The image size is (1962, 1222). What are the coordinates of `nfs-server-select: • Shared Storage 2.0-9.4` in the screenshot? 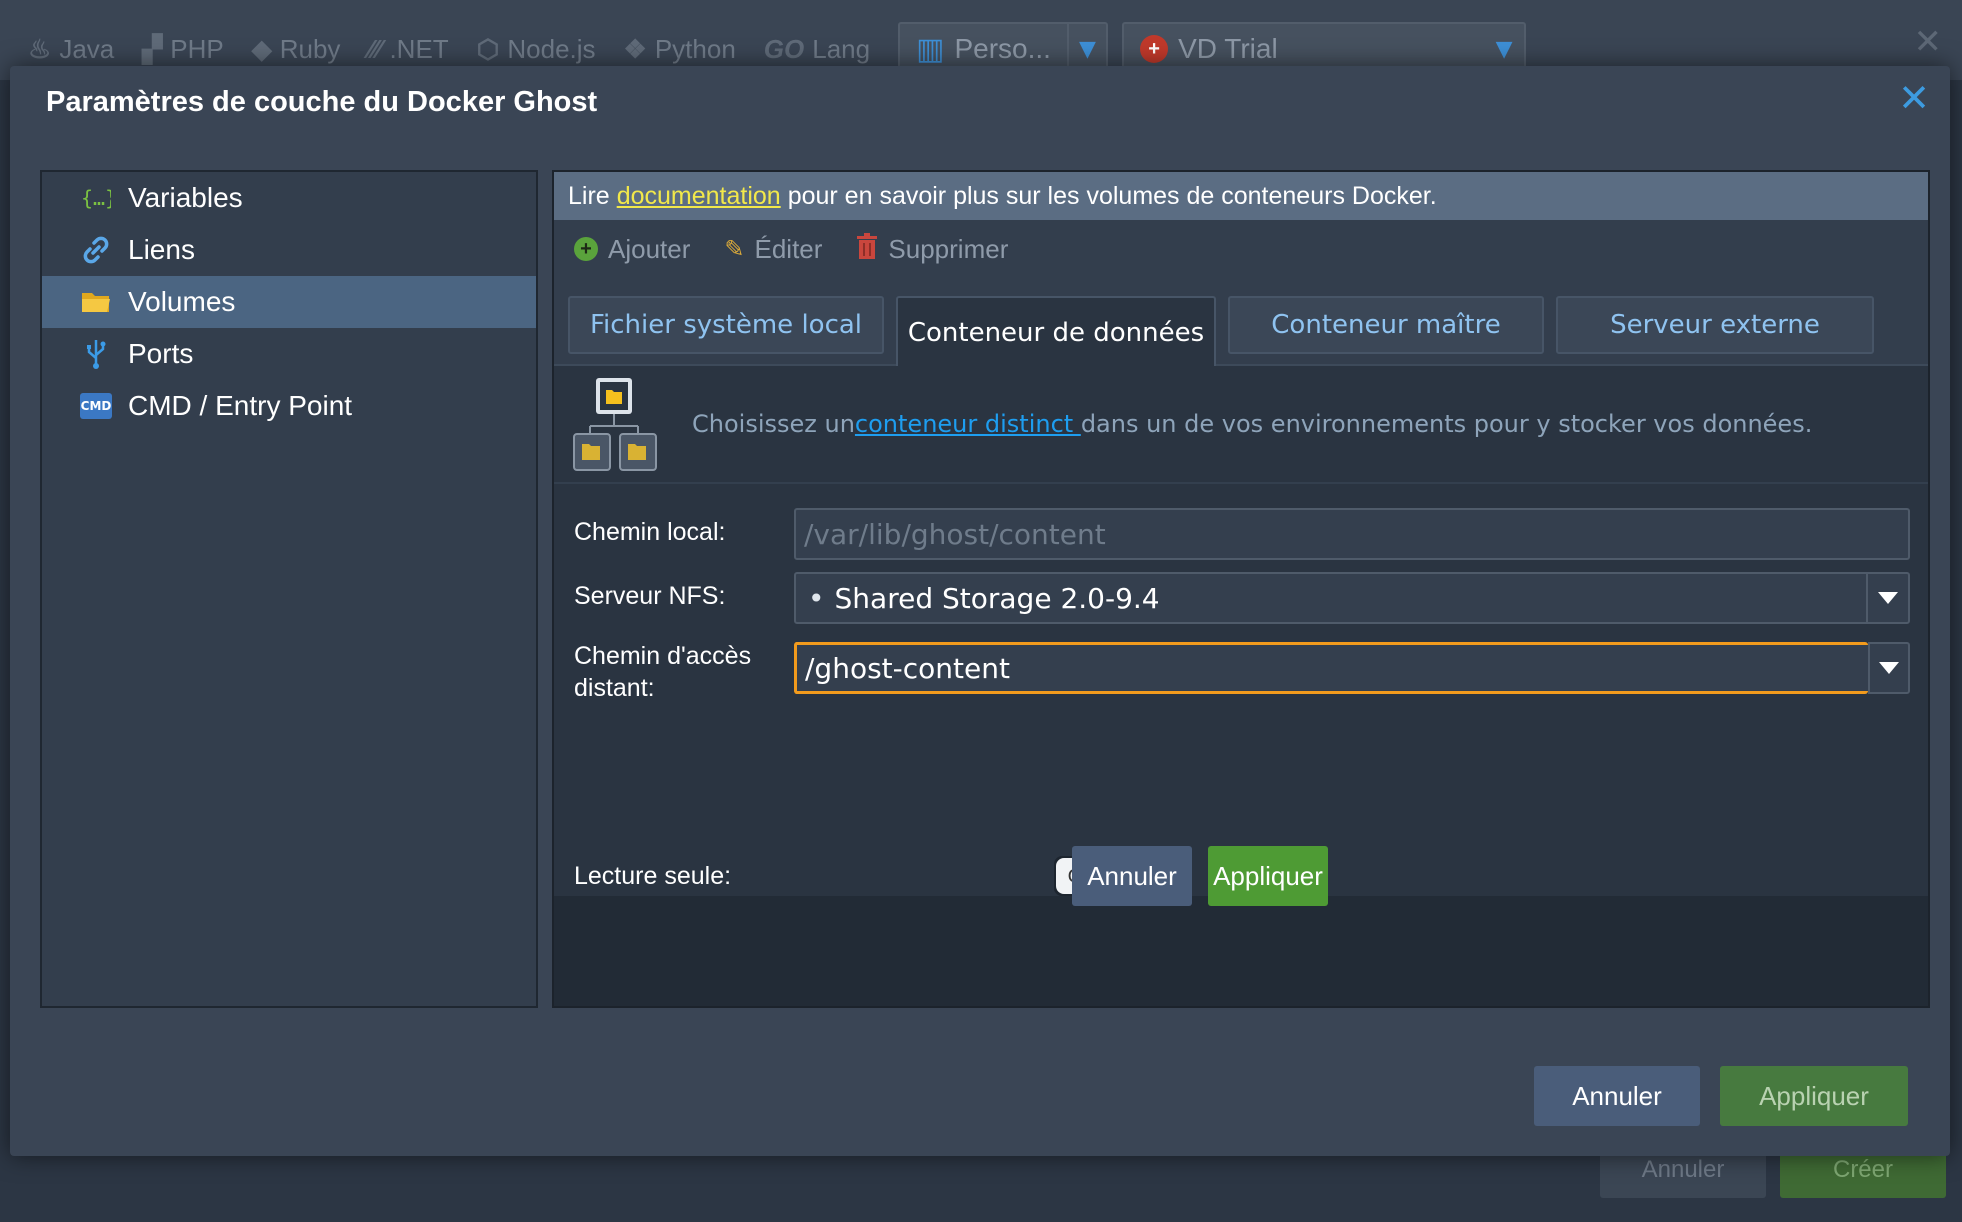 It's located at (1352, 598).